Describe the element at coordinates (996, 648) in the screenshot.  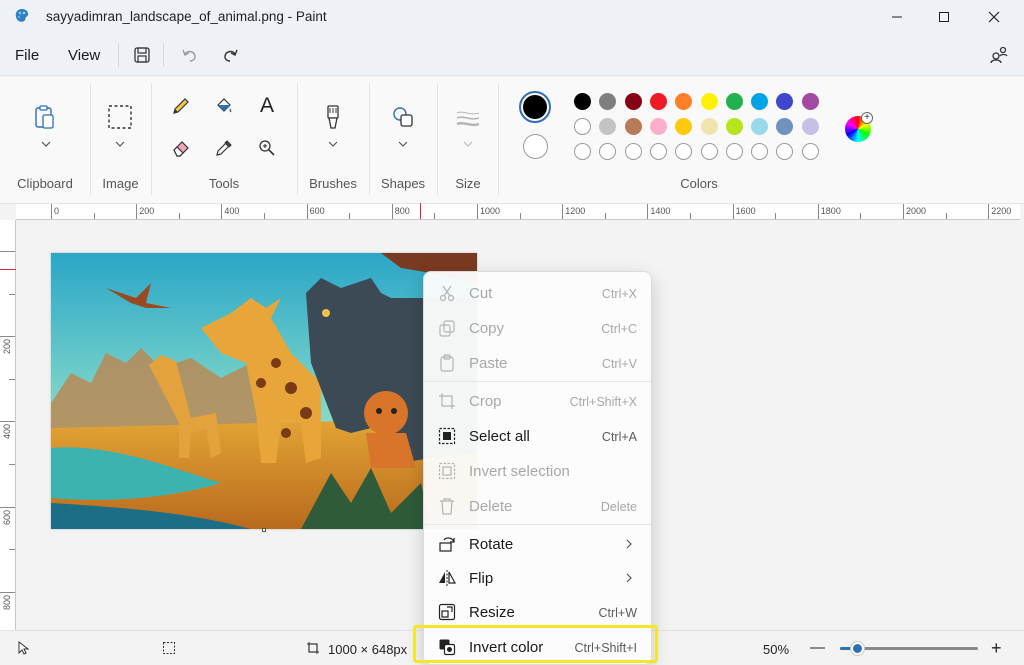
I see `zoom-in-button: +` at that location.